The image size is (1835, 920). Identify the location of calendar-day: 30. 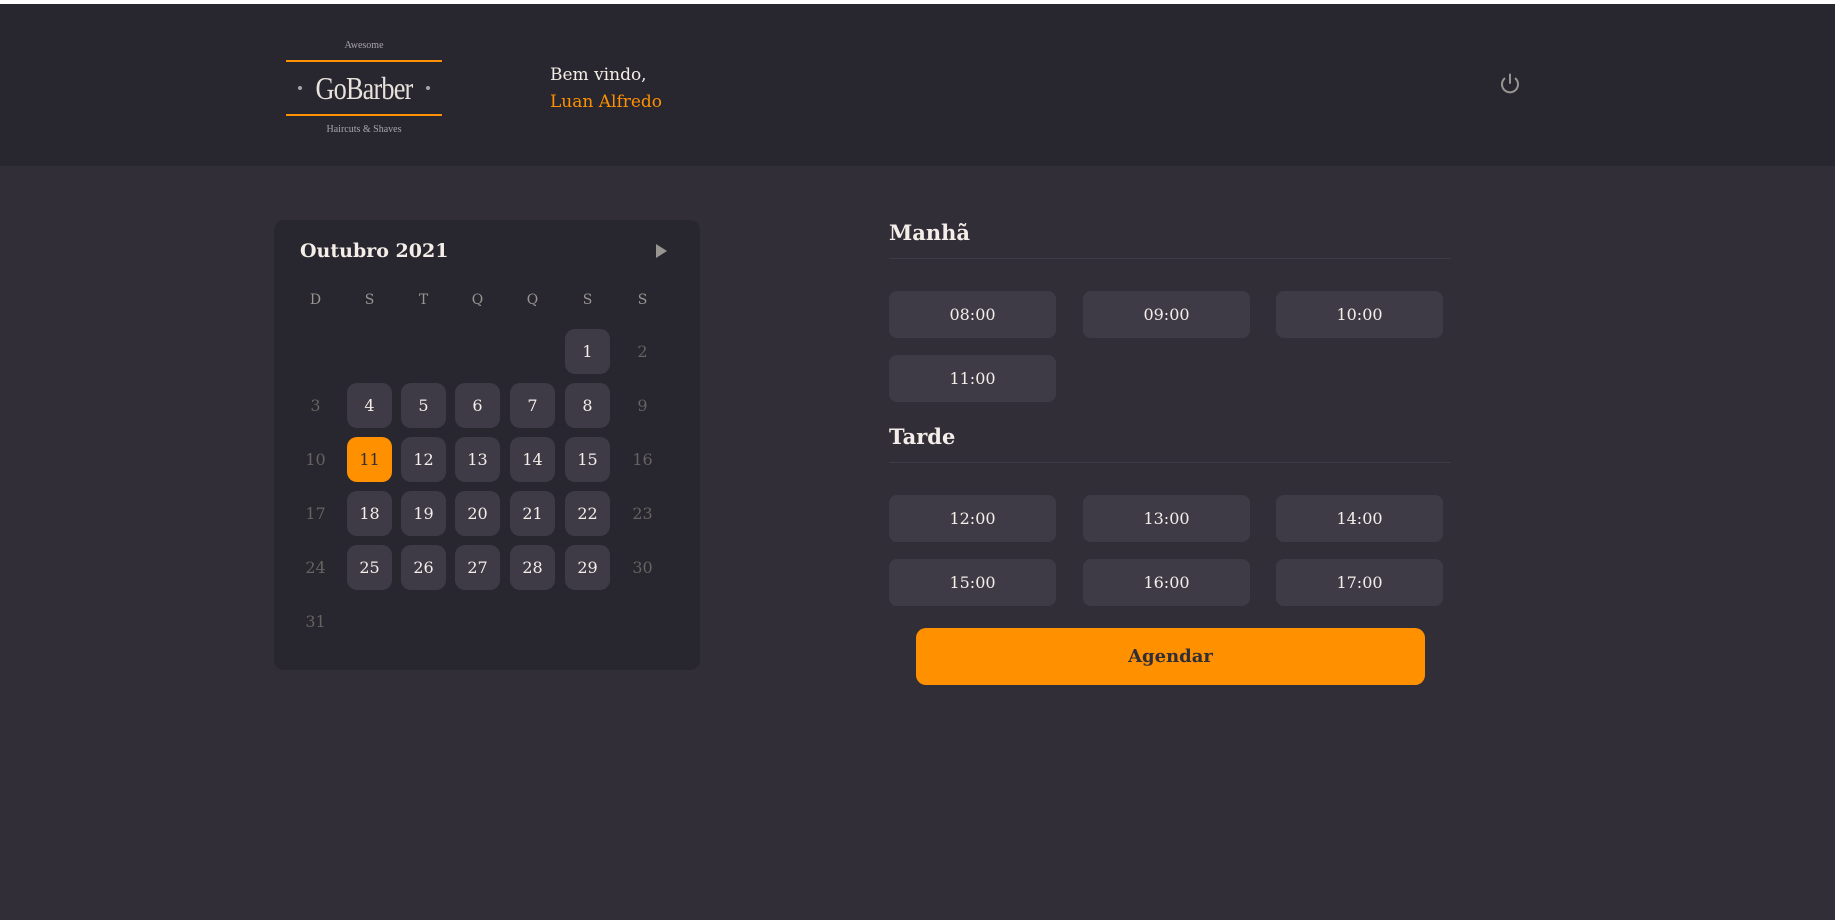
(642, 567).